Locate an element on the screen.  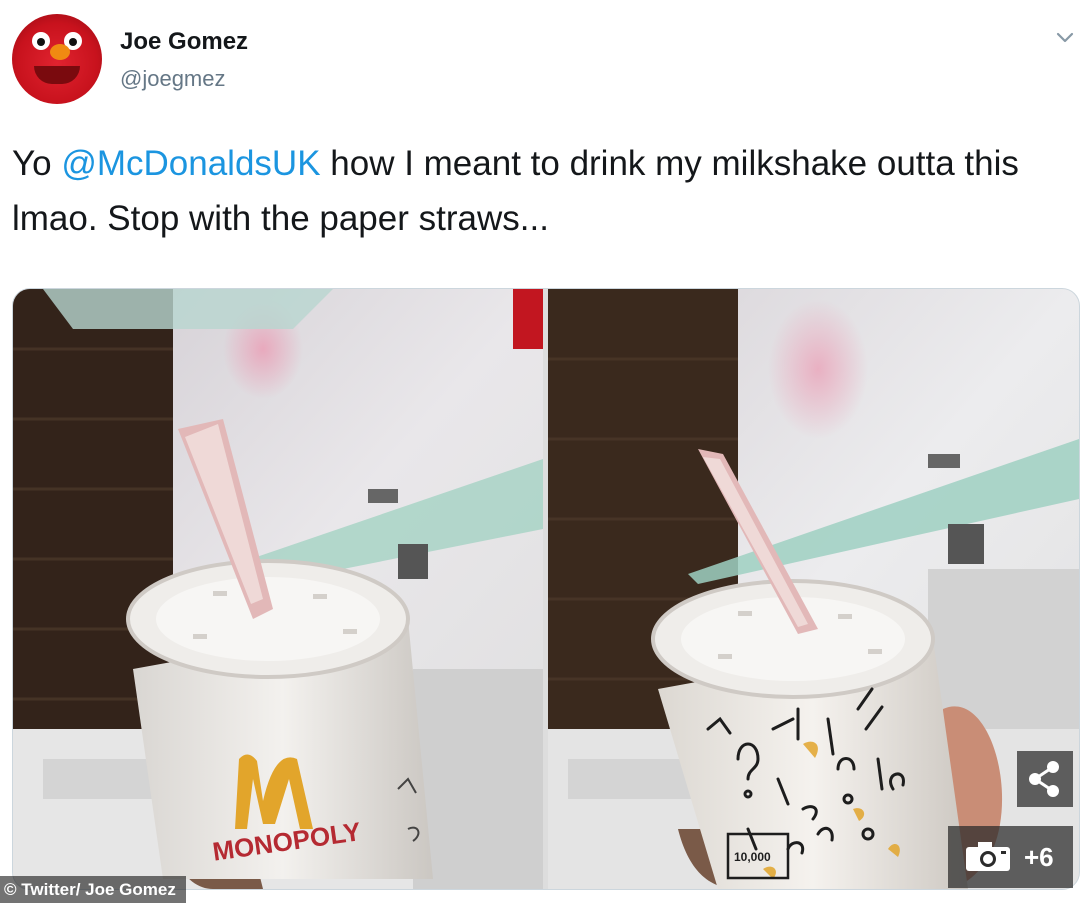
avatar is located at coordinates (57, 59).